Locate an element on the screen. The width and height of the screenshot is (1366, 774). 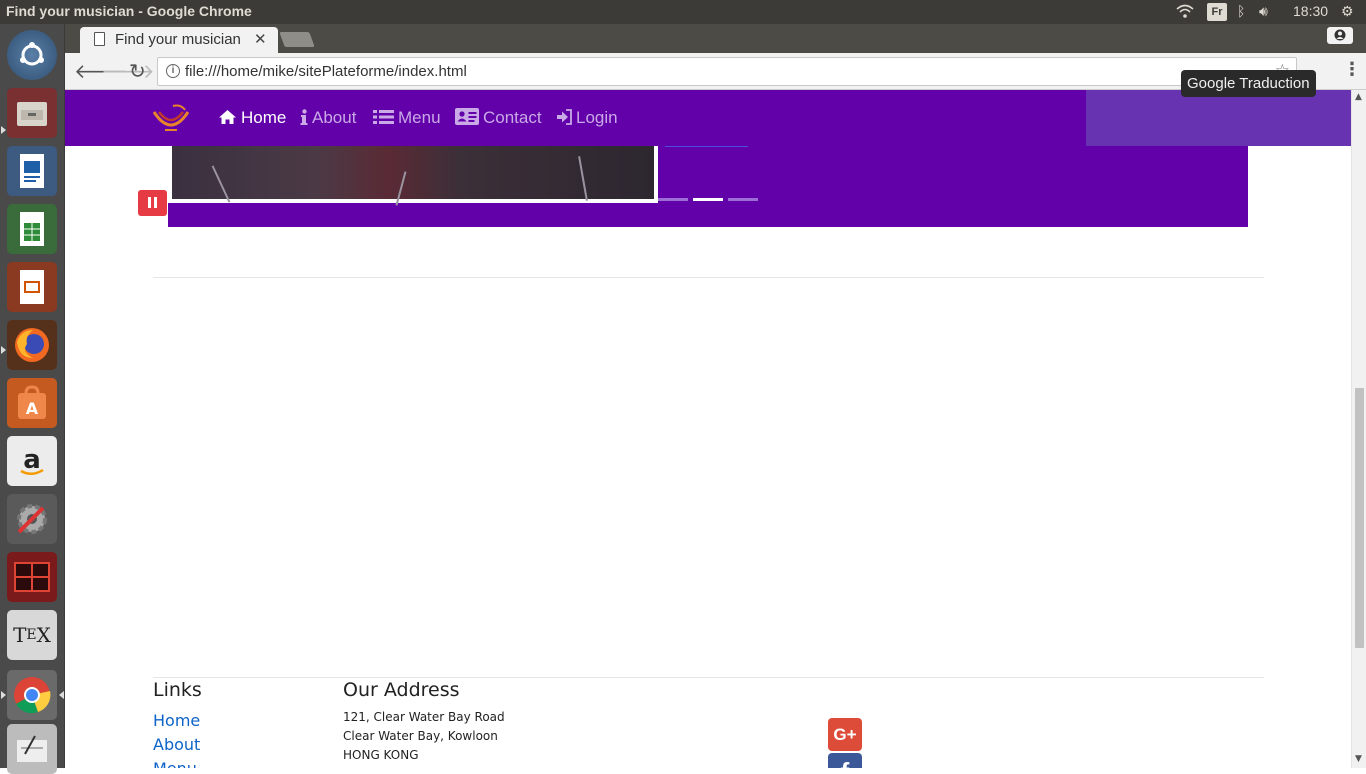
impress-icon is located at coordinates (32, 287).